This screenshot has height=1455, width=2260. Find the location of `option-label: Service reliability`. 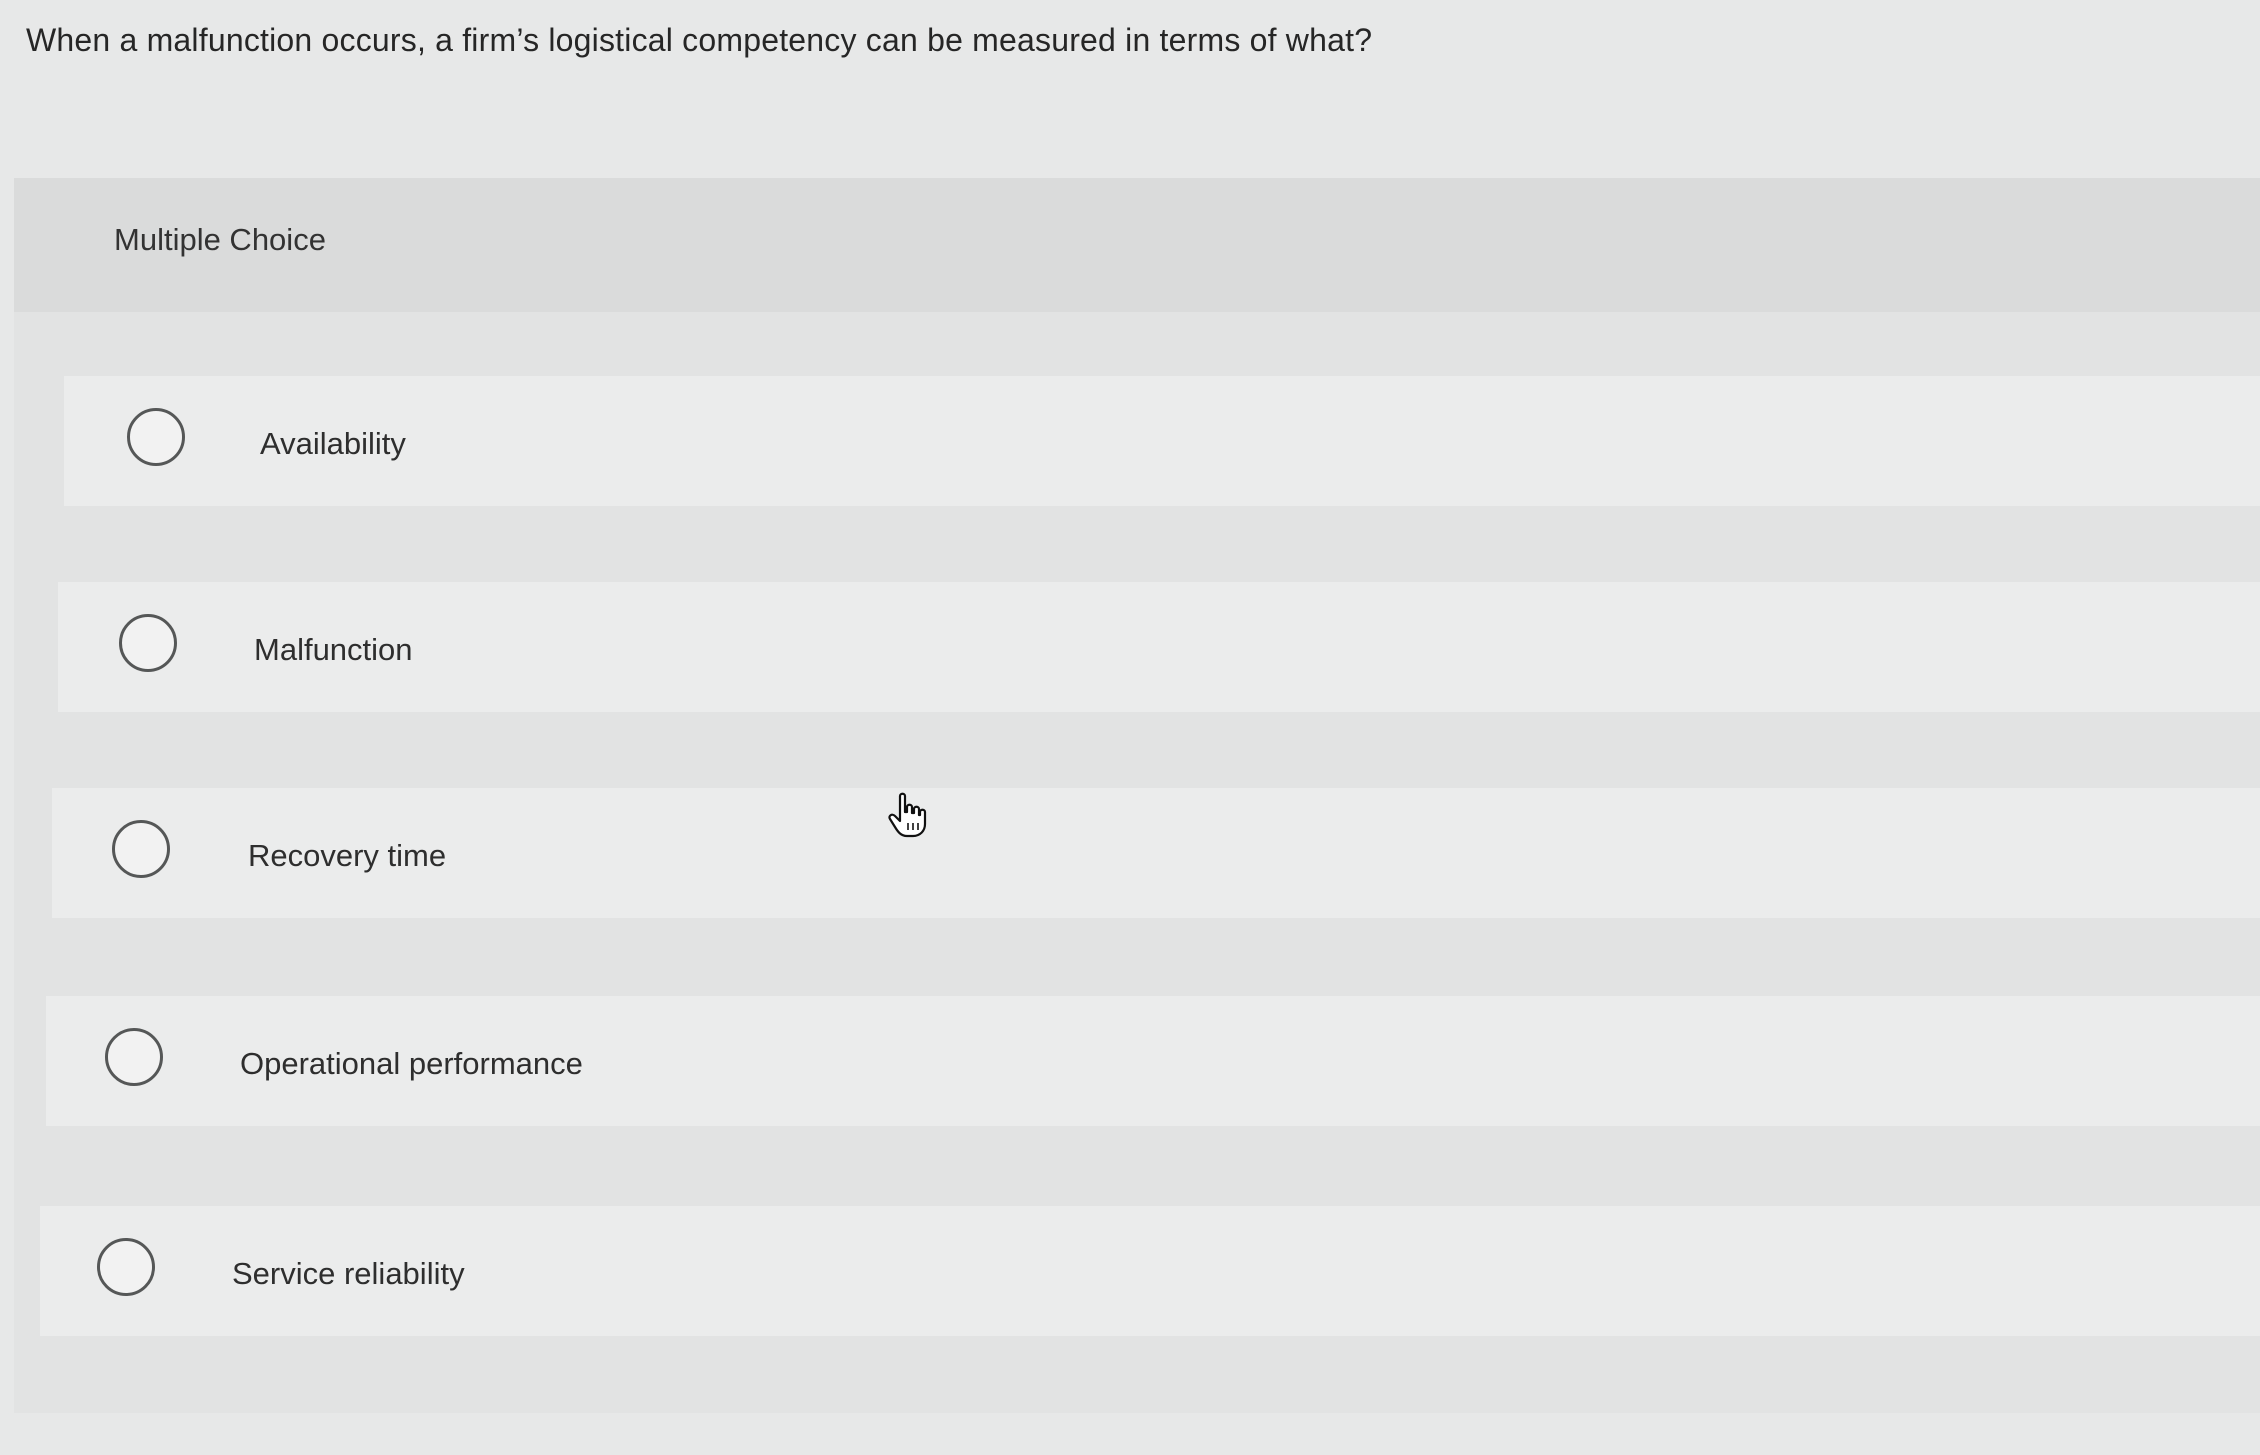

option-label: Service reliability is located at coordinates (348, 1273).